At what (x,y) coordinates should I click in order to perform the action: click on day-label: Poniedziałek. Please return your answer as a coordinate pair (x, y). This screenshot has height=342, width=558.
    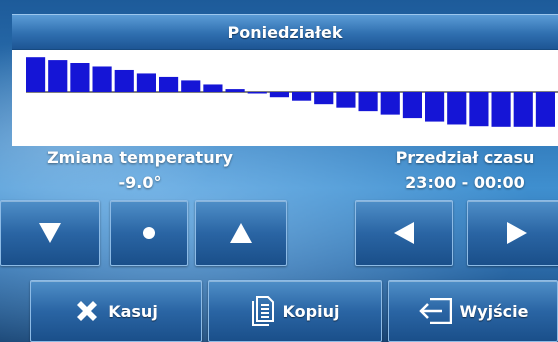
    Looking at the image, I should click on (285, 32).